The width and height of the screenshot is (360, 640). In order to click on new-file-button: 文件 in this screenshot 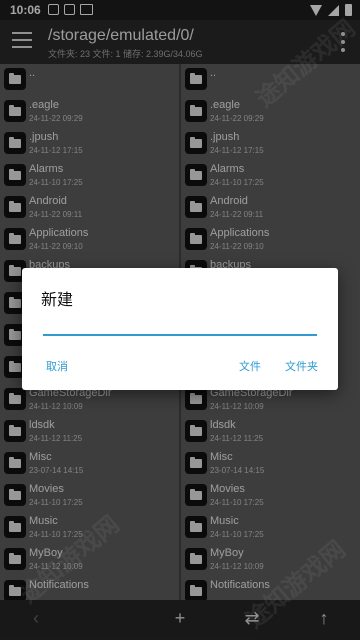, I will do `click(250, 366)`.